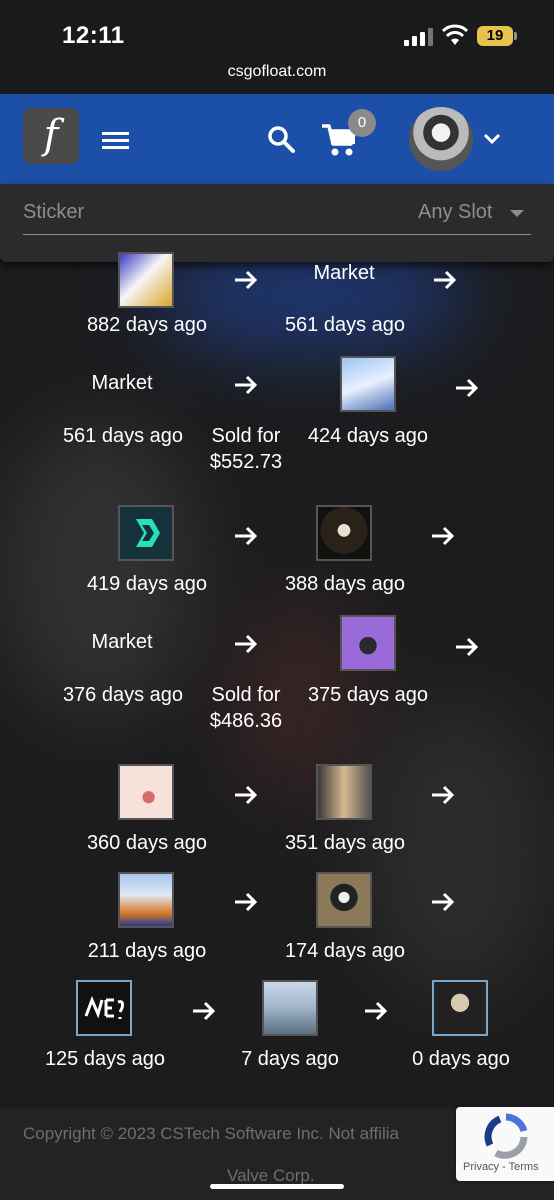 This screenshot has height=1200, width=554. I want to click on days-ago-label: 211 days ago, so click(147, 951).